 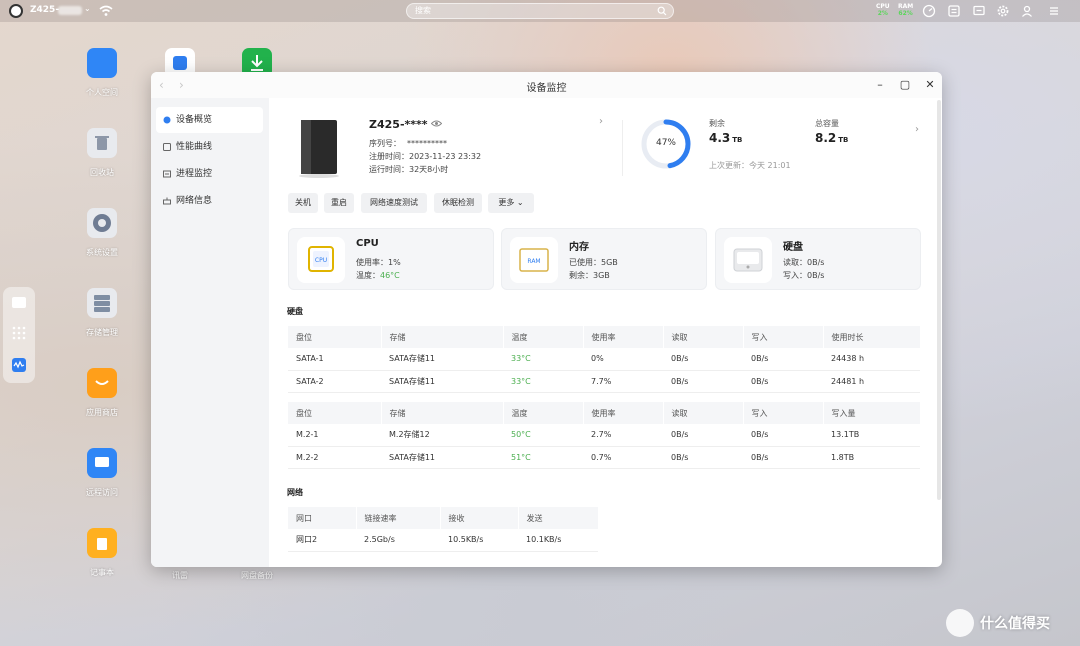 I want to click on table-cell: 24481 h, so click(x=848, y=381).